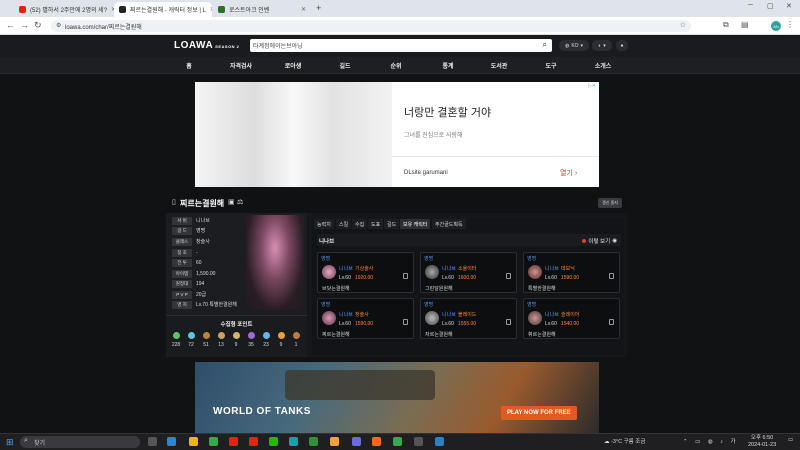 This screenshot has width=800, height=450. I want to click on nav-qualification: 자격검사, so click(241, 65).